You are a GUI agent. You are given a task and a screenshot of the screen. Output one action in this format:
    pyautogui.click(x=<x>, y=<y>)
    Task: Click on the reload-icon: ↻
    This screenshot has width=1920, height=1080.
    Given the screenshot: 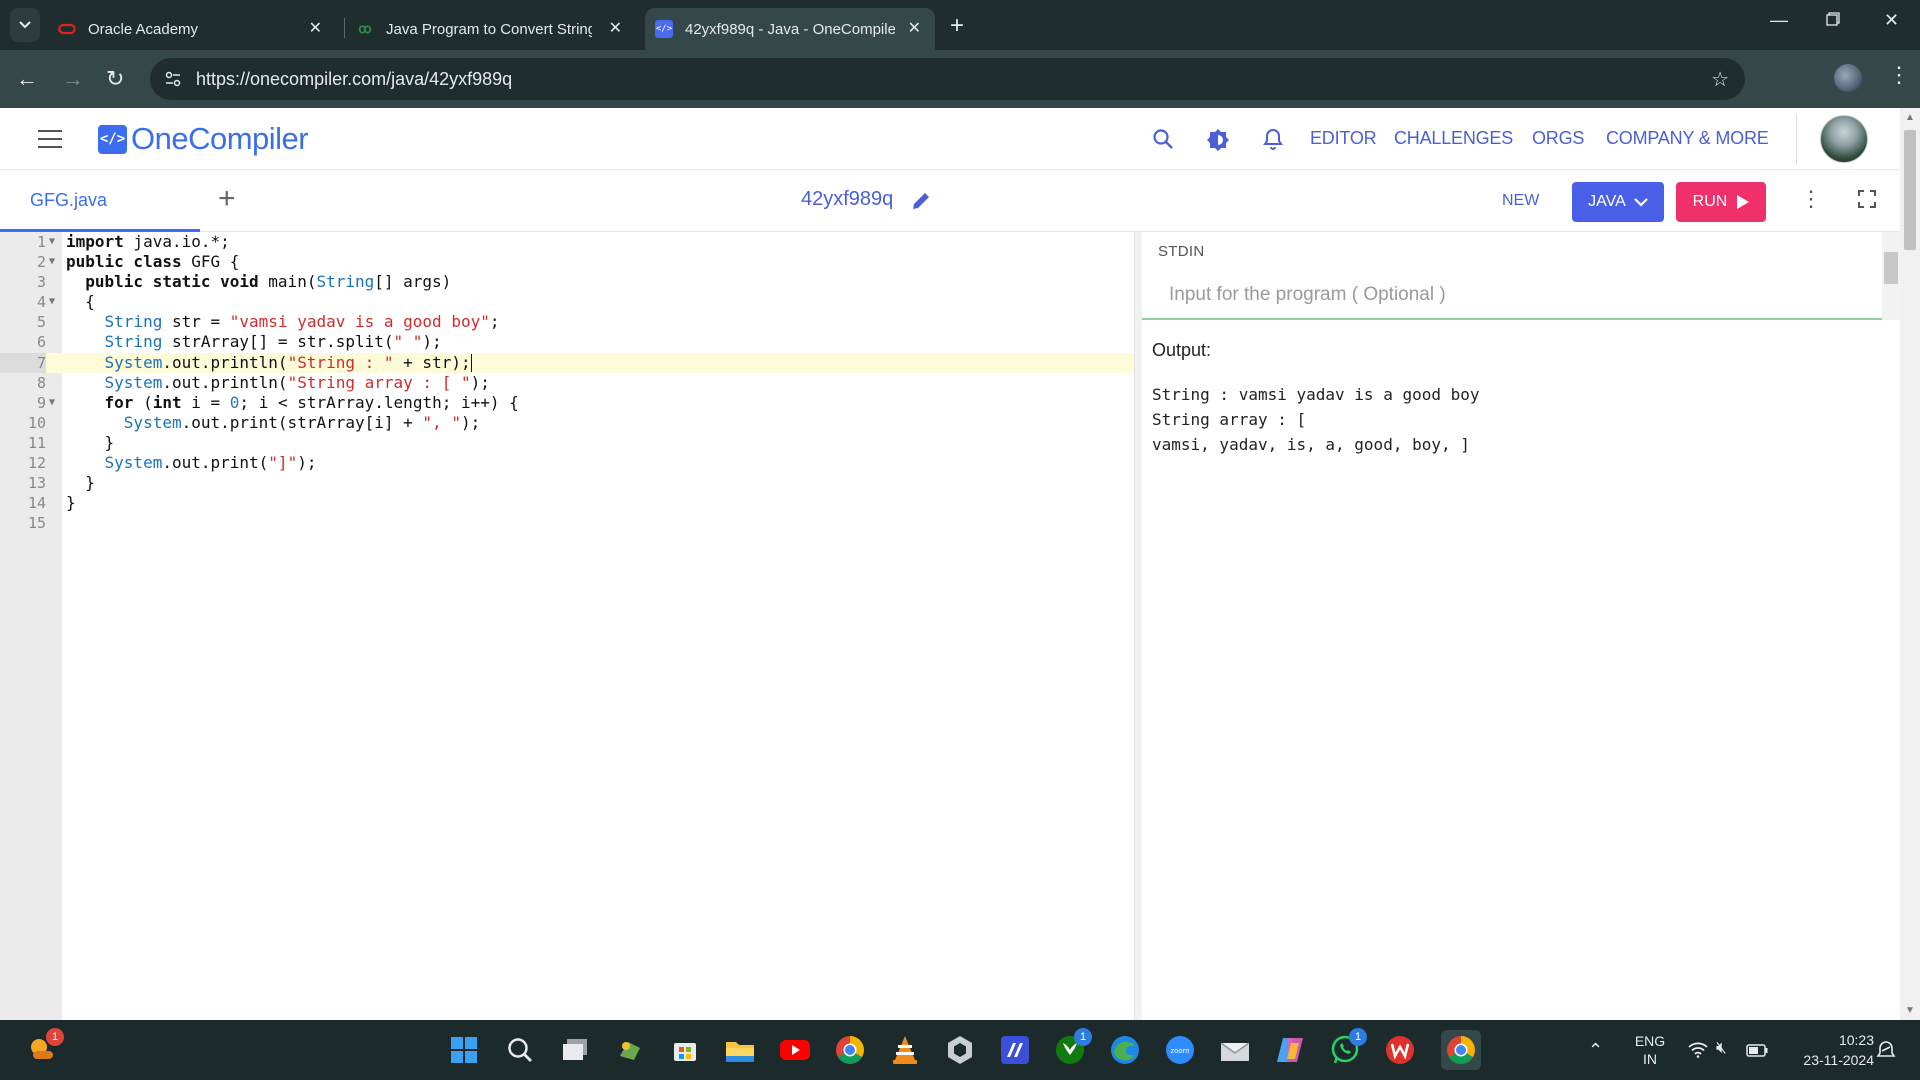 What is the action you would take?
    pyautogui.click(x=115, y=79)
    